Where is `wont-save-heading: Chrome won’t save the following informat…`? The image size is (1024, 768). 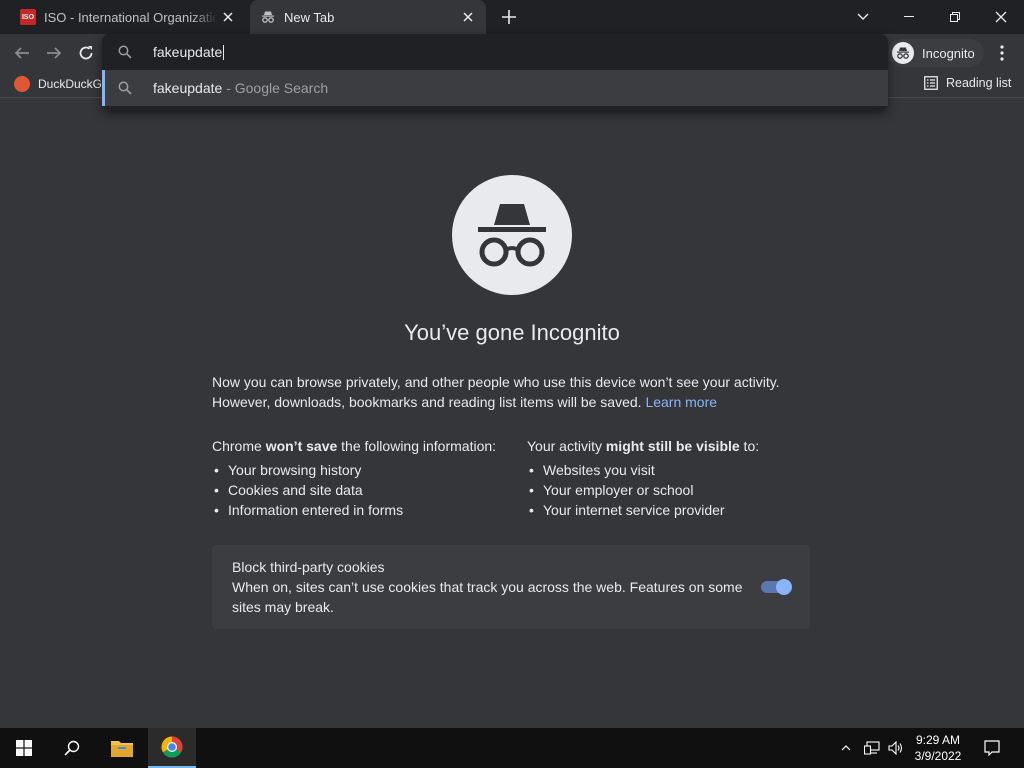
wont-save-heading: Chrome won’t save the following informat… is located at coordinates (354, 446).